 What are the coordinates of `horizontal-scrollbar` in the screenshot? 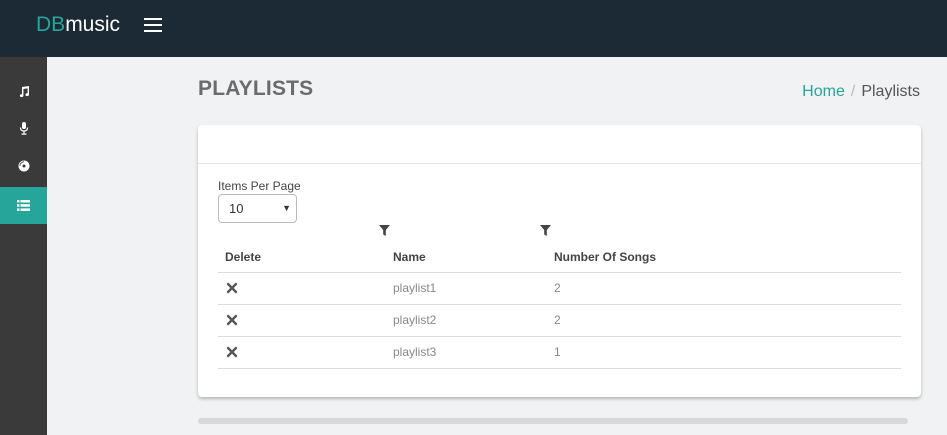 It's located at (553, 421).